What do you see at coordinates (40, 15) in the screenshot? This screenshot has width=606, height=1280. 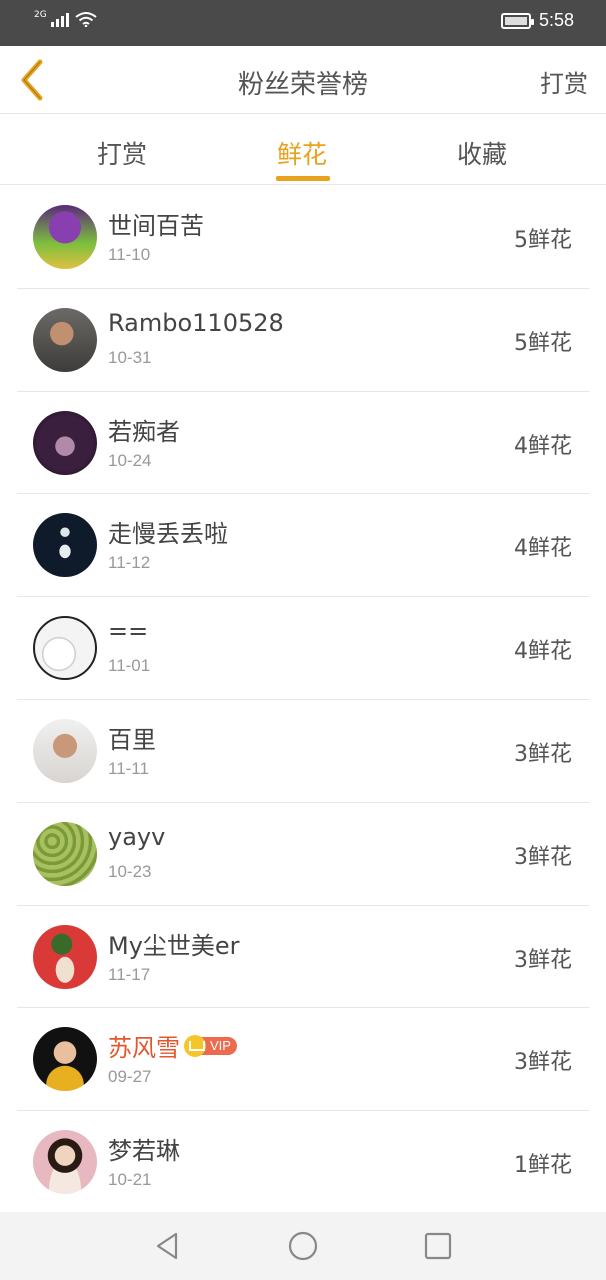 I see `network-type: 2G` at bounding box center [40, 15].